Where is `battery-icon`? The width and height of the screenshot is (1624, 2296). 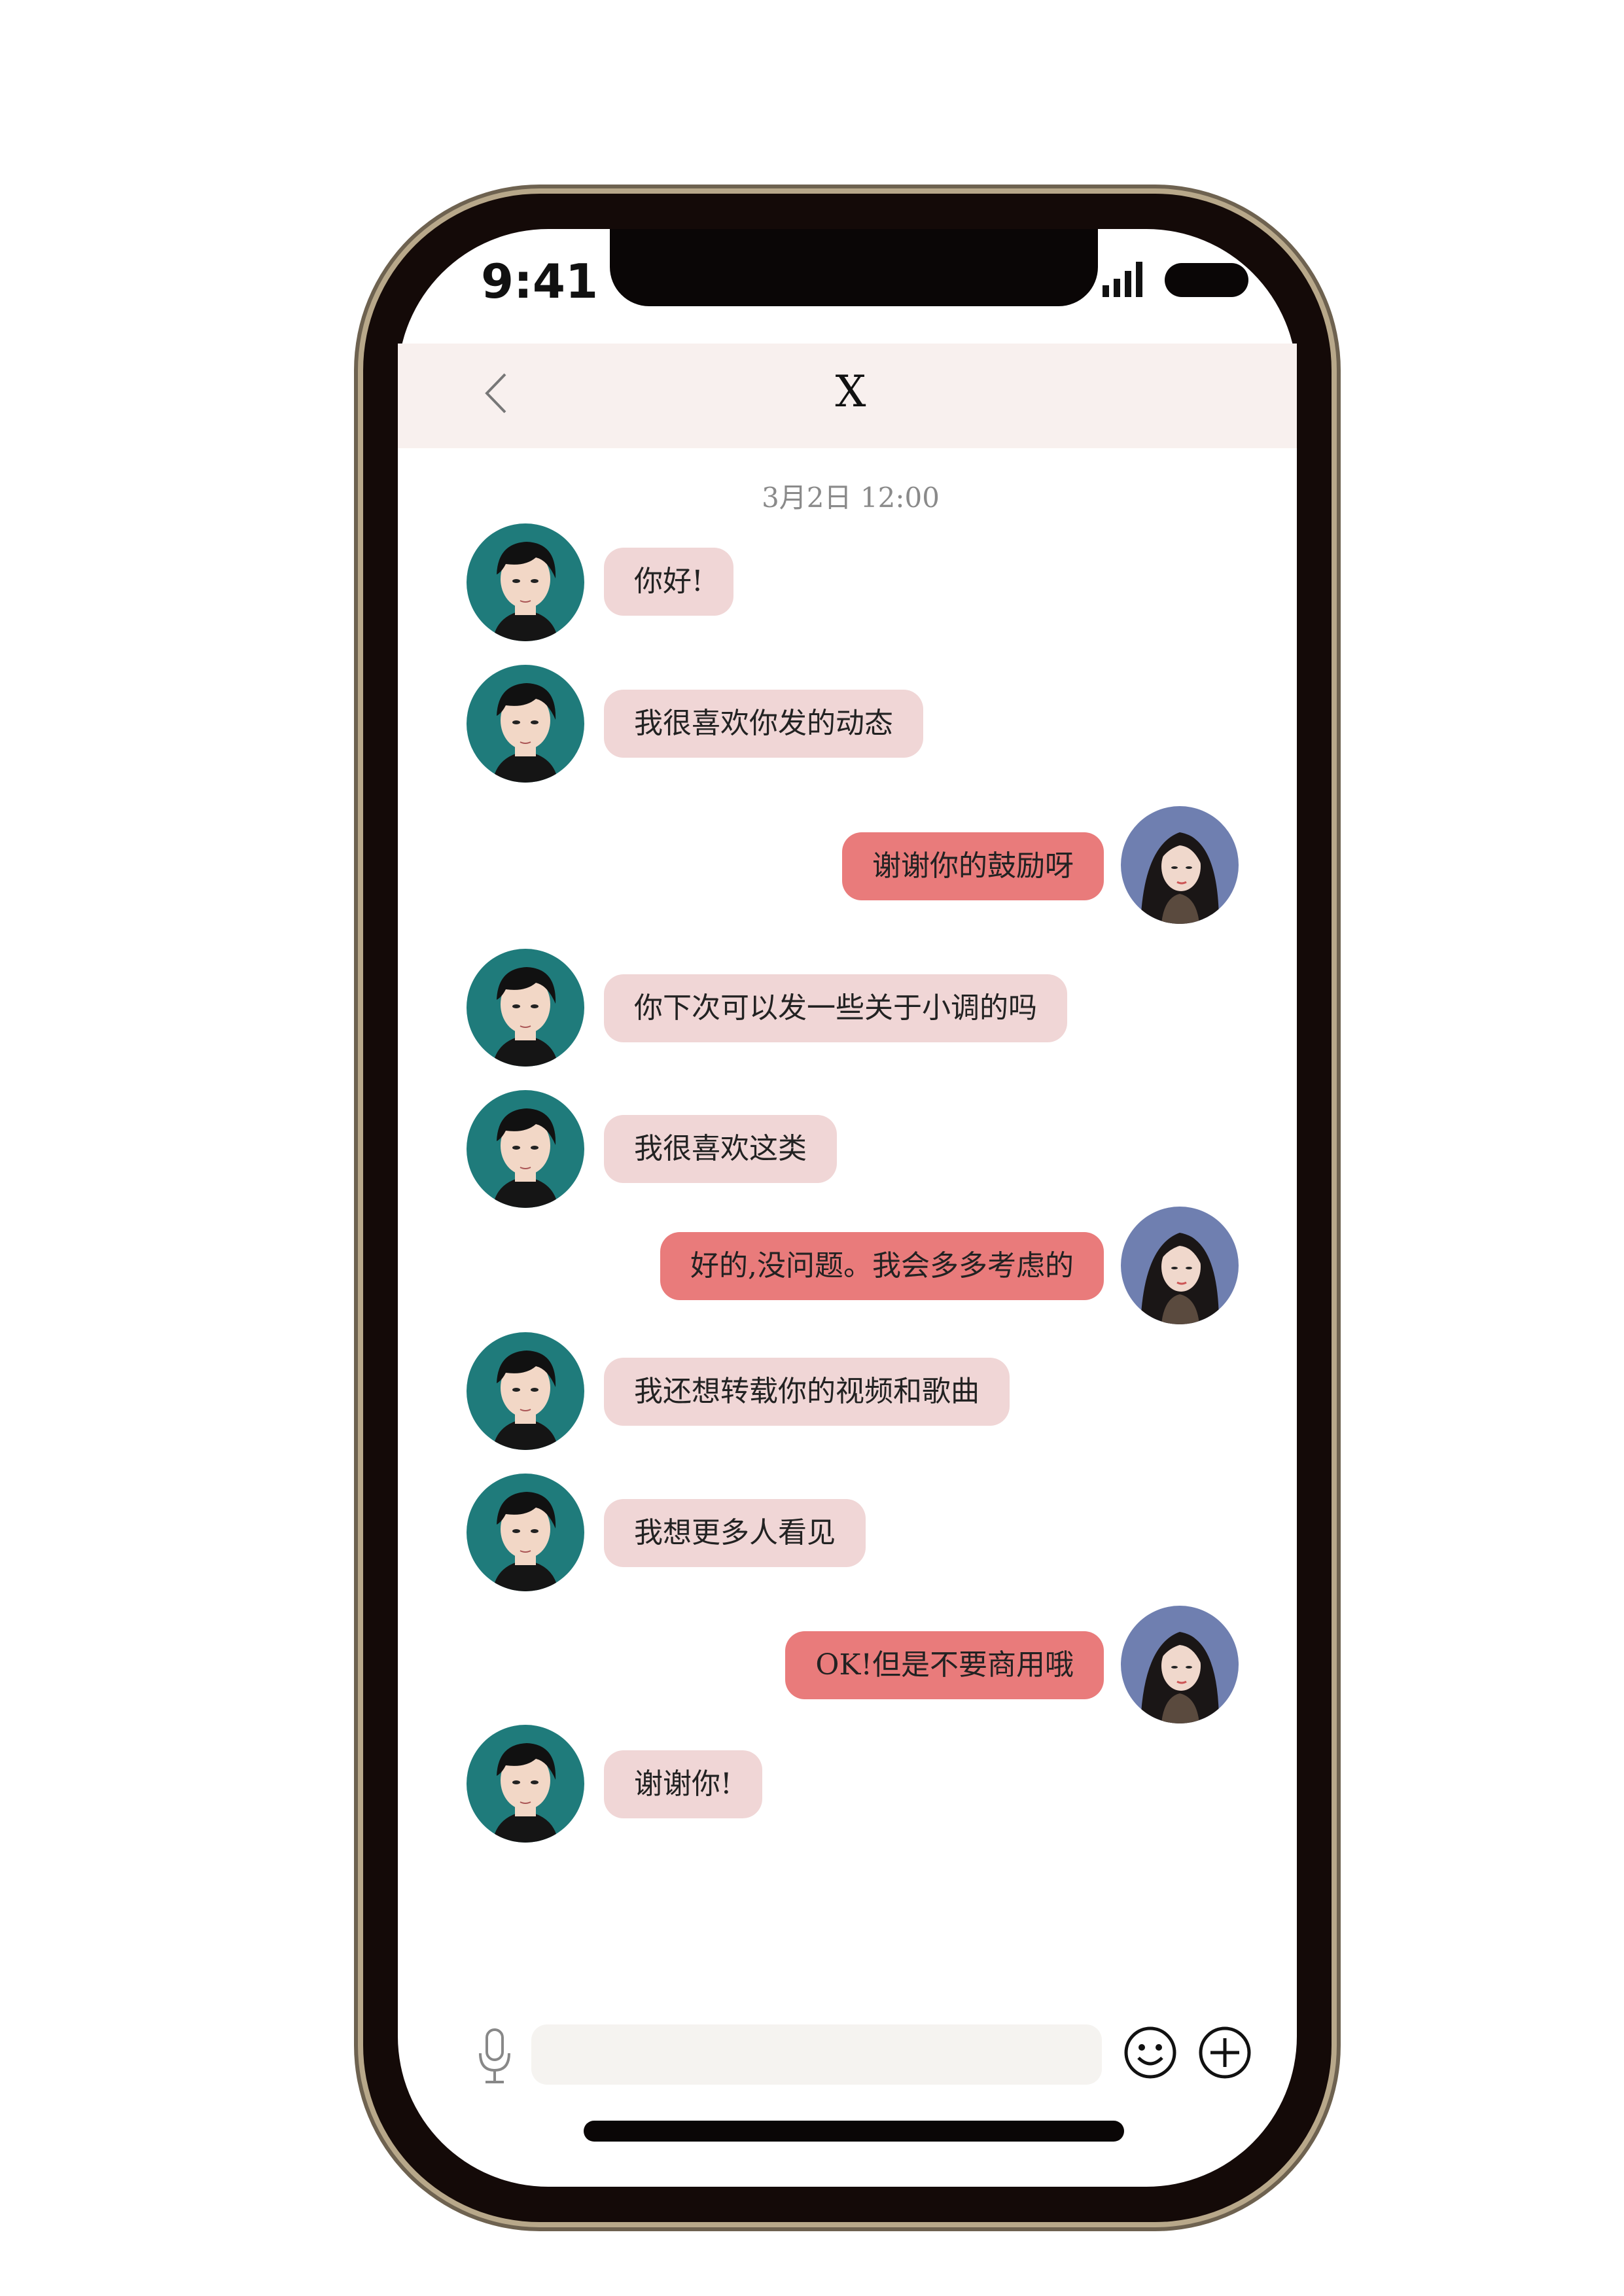
battery-icon is located at coordinates (1206, 280).